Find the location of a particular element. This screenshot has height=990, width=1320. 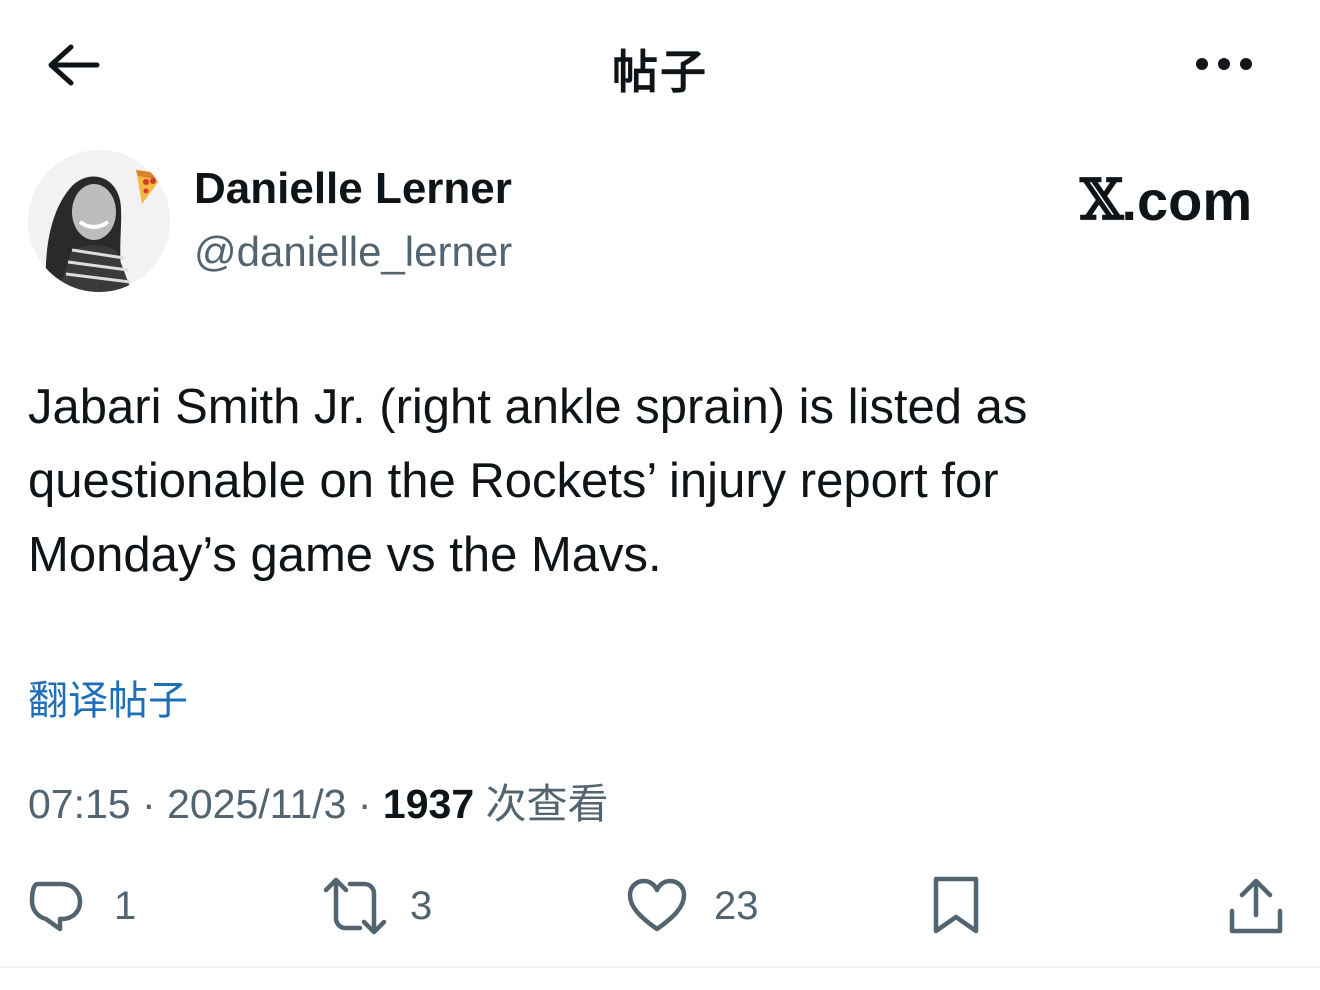

author-handle: @danielle_lerner is located at coordinates (353, 252).